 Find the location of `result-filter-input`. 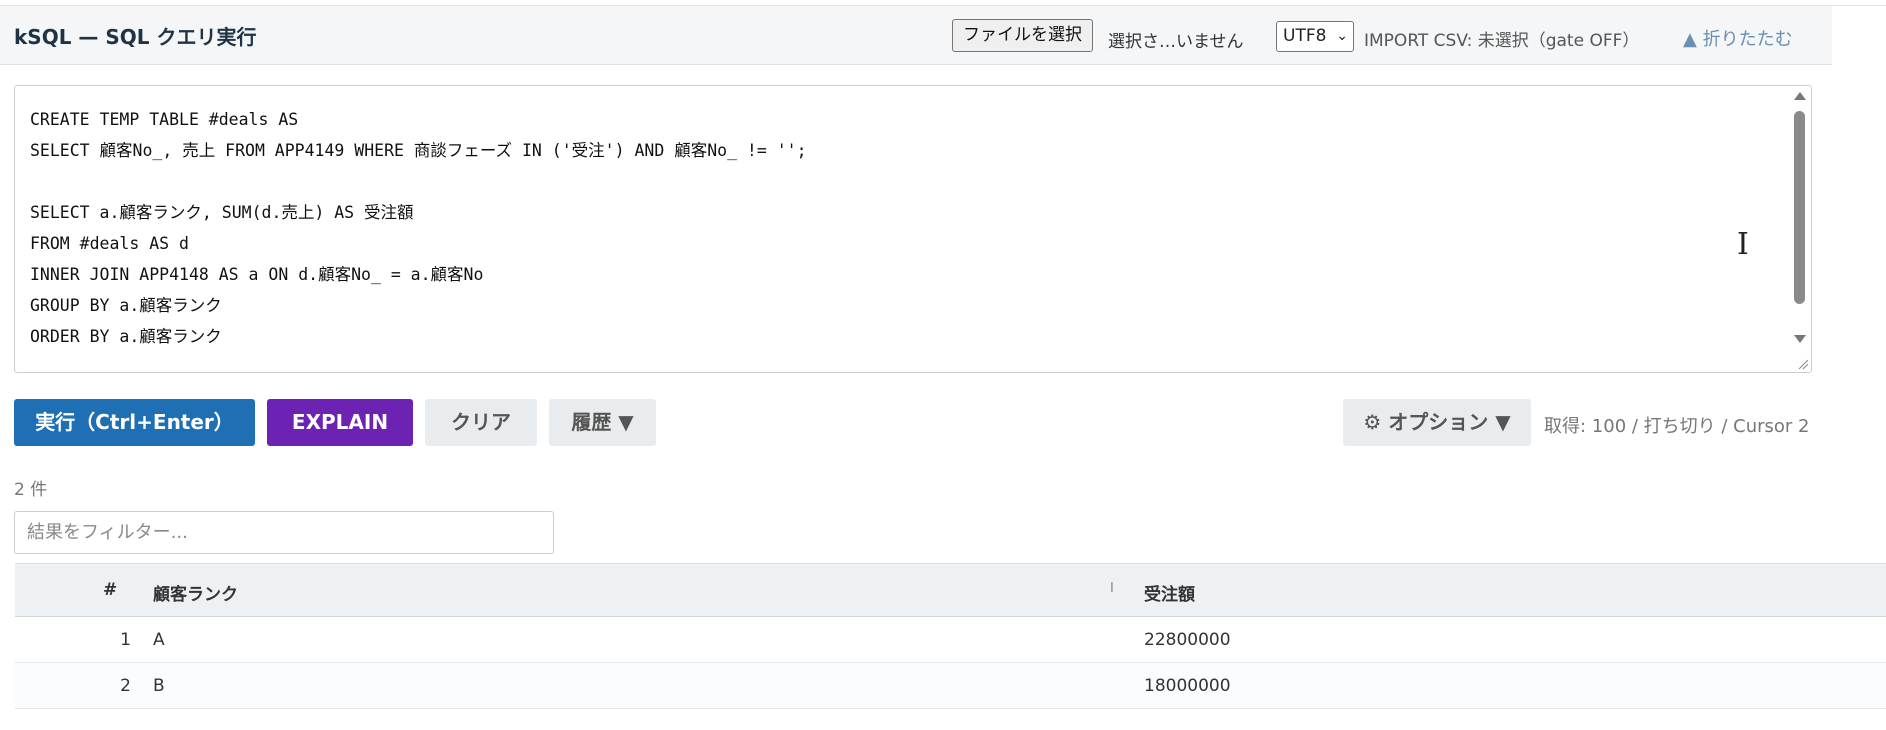

result-filter-input is located at coordinates (284, 532).